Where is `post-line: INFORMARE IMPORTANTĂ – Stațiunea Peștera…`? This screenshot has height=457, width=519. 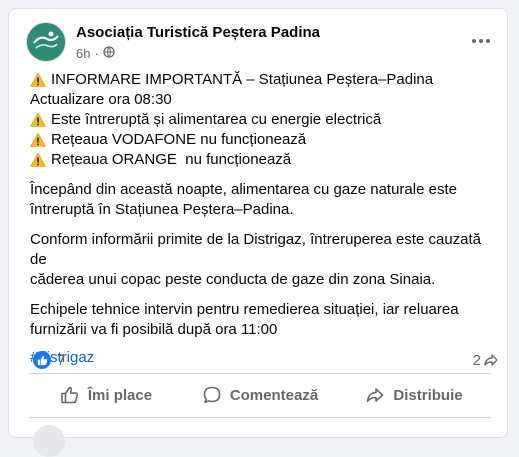 post-line: INFORMARE IMPORTANTĂ – Stațiunea Peștera… is located at coordinates (265, 80).